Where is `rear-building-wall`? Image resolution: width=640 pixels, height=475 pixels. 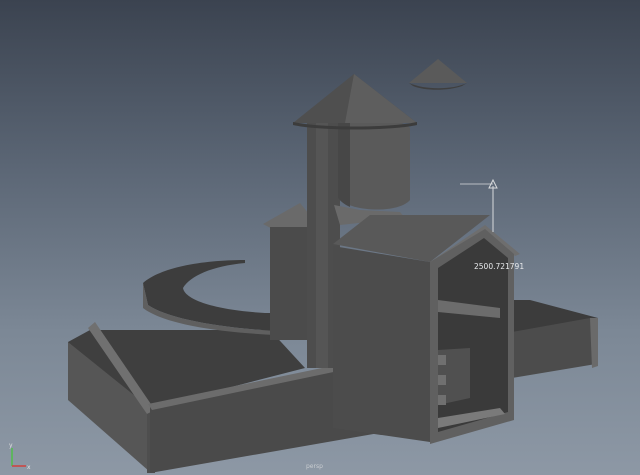 rear-building-wall is located at coordinates (290, 283).